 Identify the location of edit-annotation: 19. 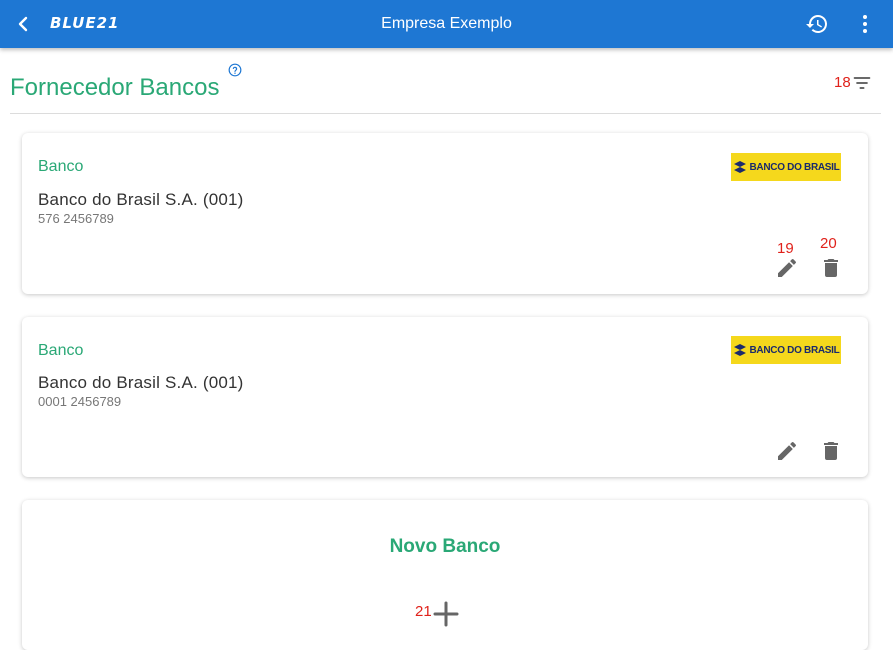
(785, 248).